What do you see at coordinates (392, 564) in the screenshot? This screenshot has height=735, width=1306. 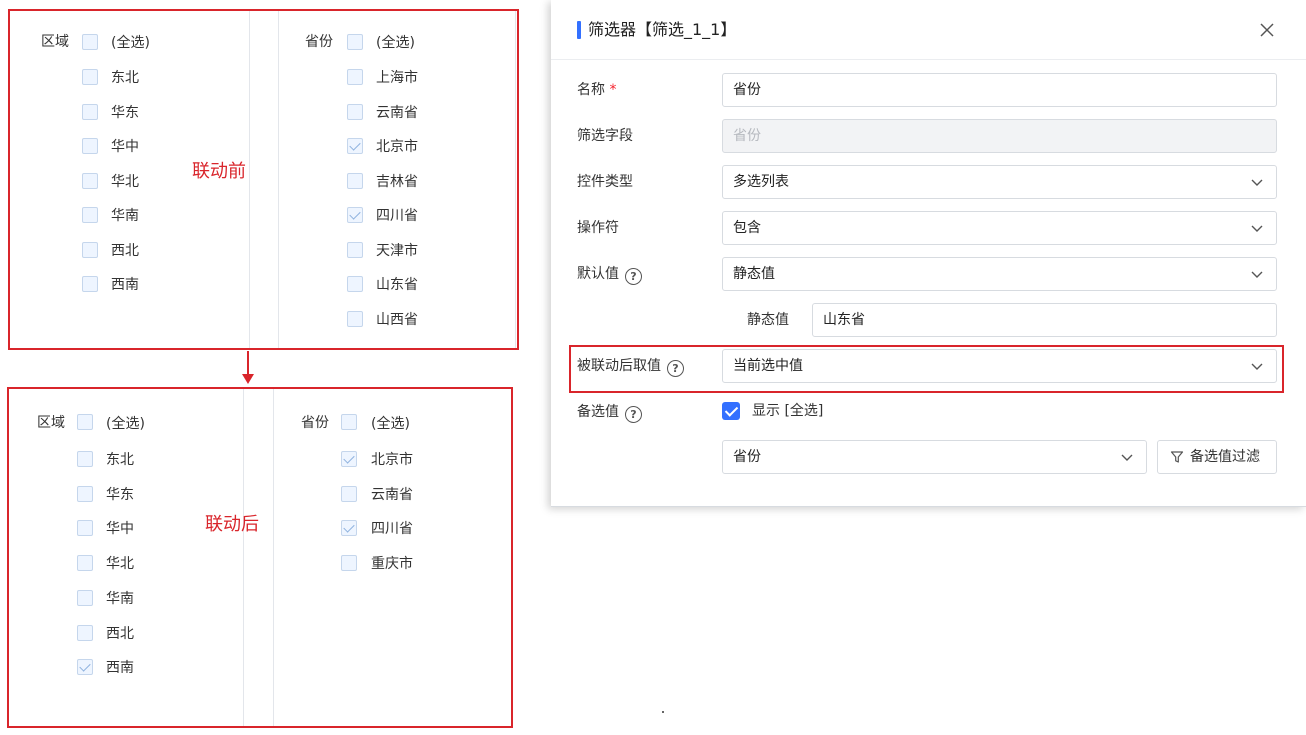 I see `list-item-label: 重庆市` at bounding box center [392, 564].